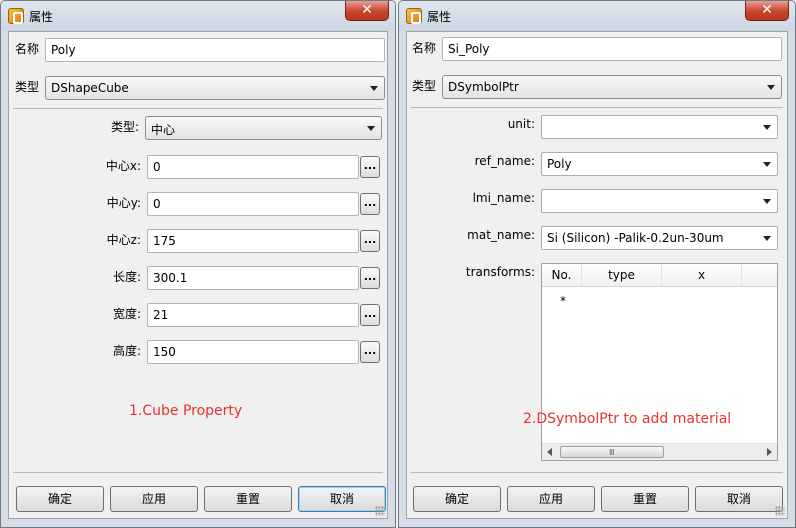  What do you see at coordinates (126, 314) in the screenshot?
I see `width-label: 宽度:` at bounding box center [126, 314].